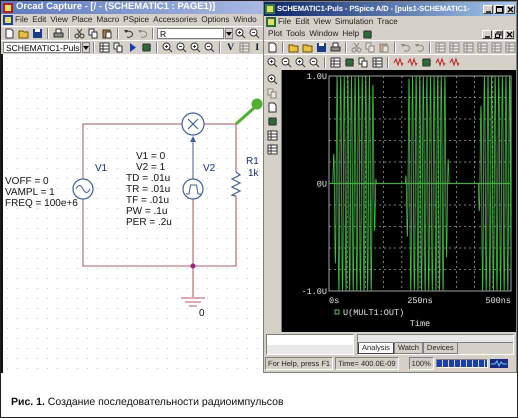 The width and height of the screenshot is (518, 418). I want to click on menu-item: PSpice, so click(136, 20).